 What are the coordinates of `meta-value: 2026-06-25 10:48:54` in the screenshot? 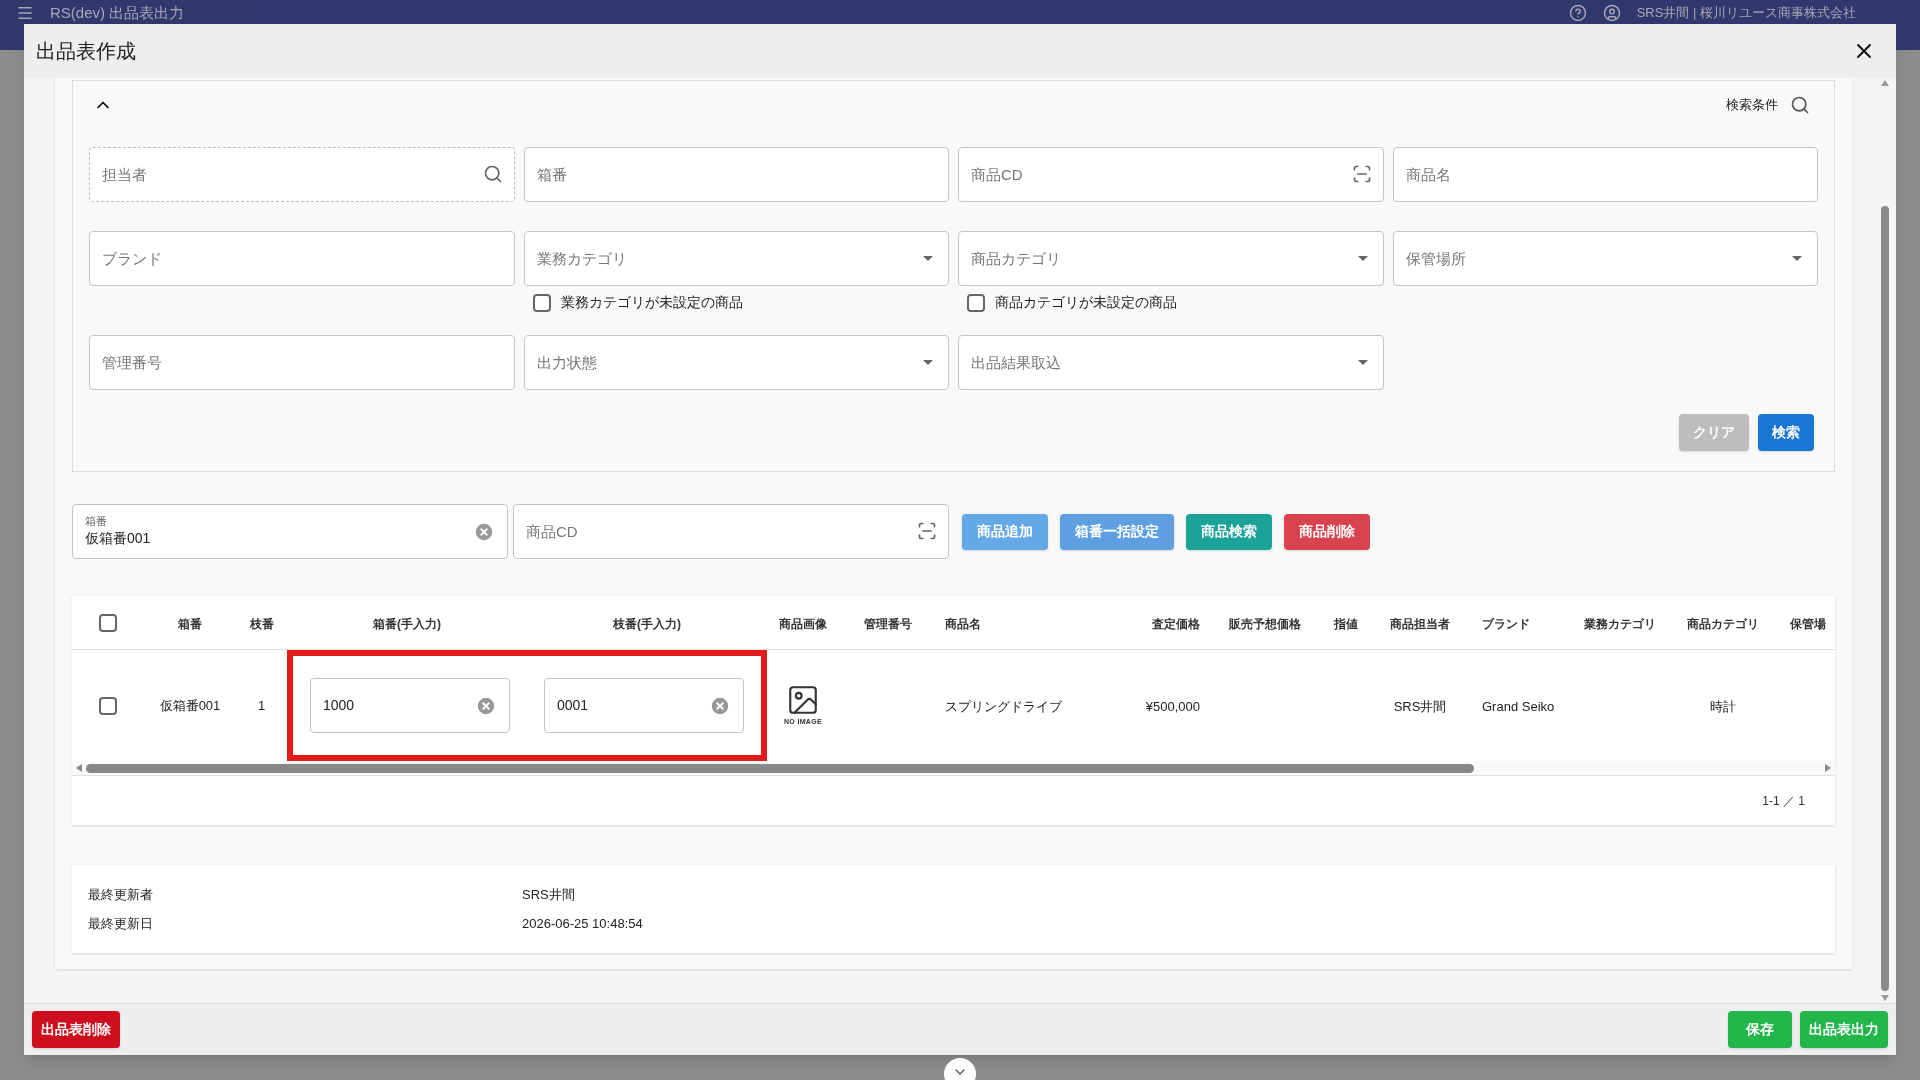 It's located at (582, 923).